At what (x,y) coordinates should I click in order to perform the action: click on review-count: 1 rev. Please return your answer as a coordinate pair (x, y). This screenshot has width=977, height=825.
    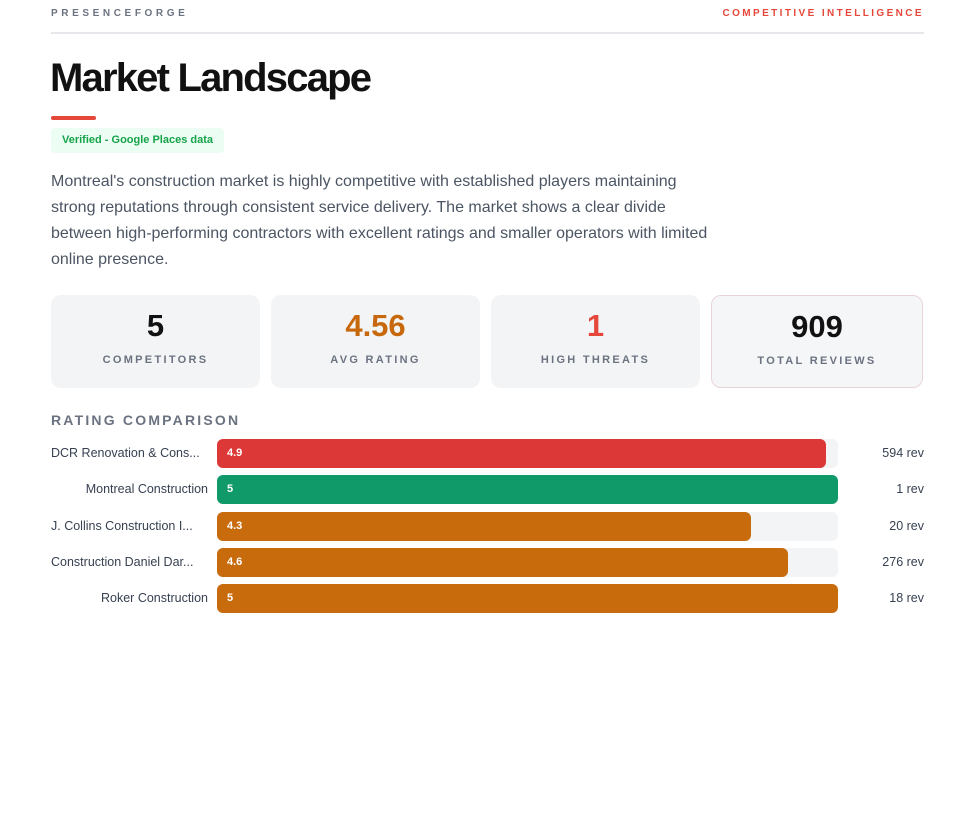
    Looking at the image, I should click on (910, 489).